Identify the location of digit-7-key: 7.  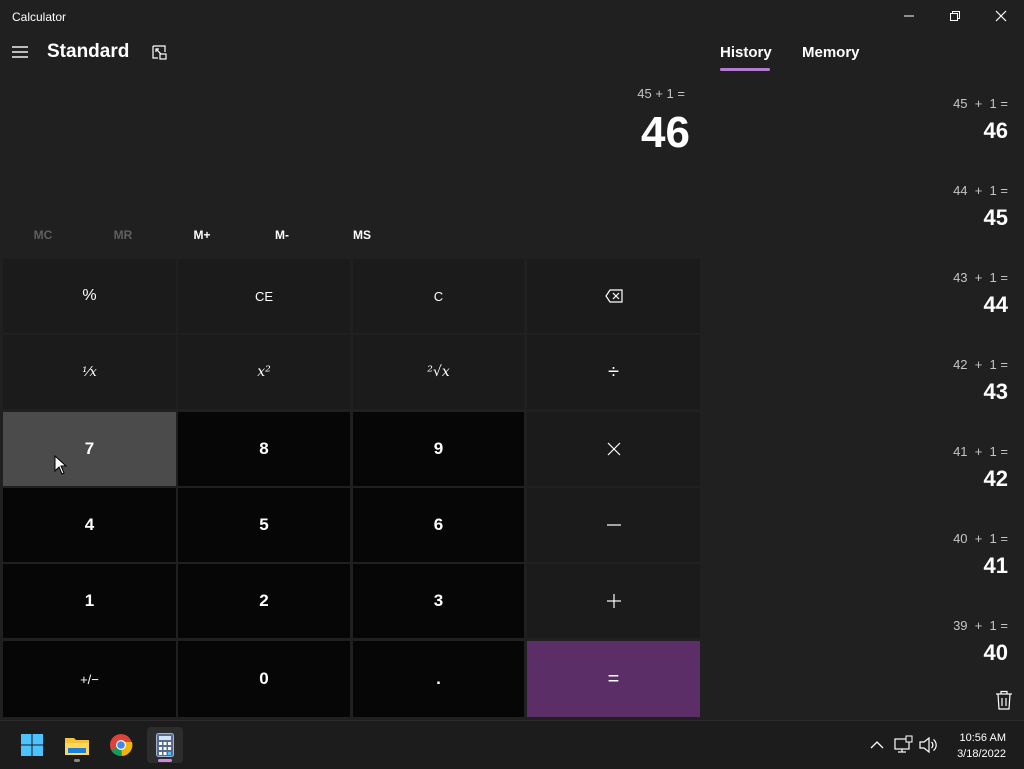
(89, 449).